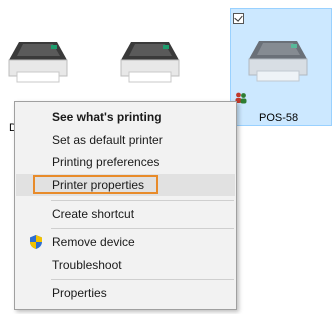  I want to click on menu-item-label: Troubleshoot, so click(87, 265).